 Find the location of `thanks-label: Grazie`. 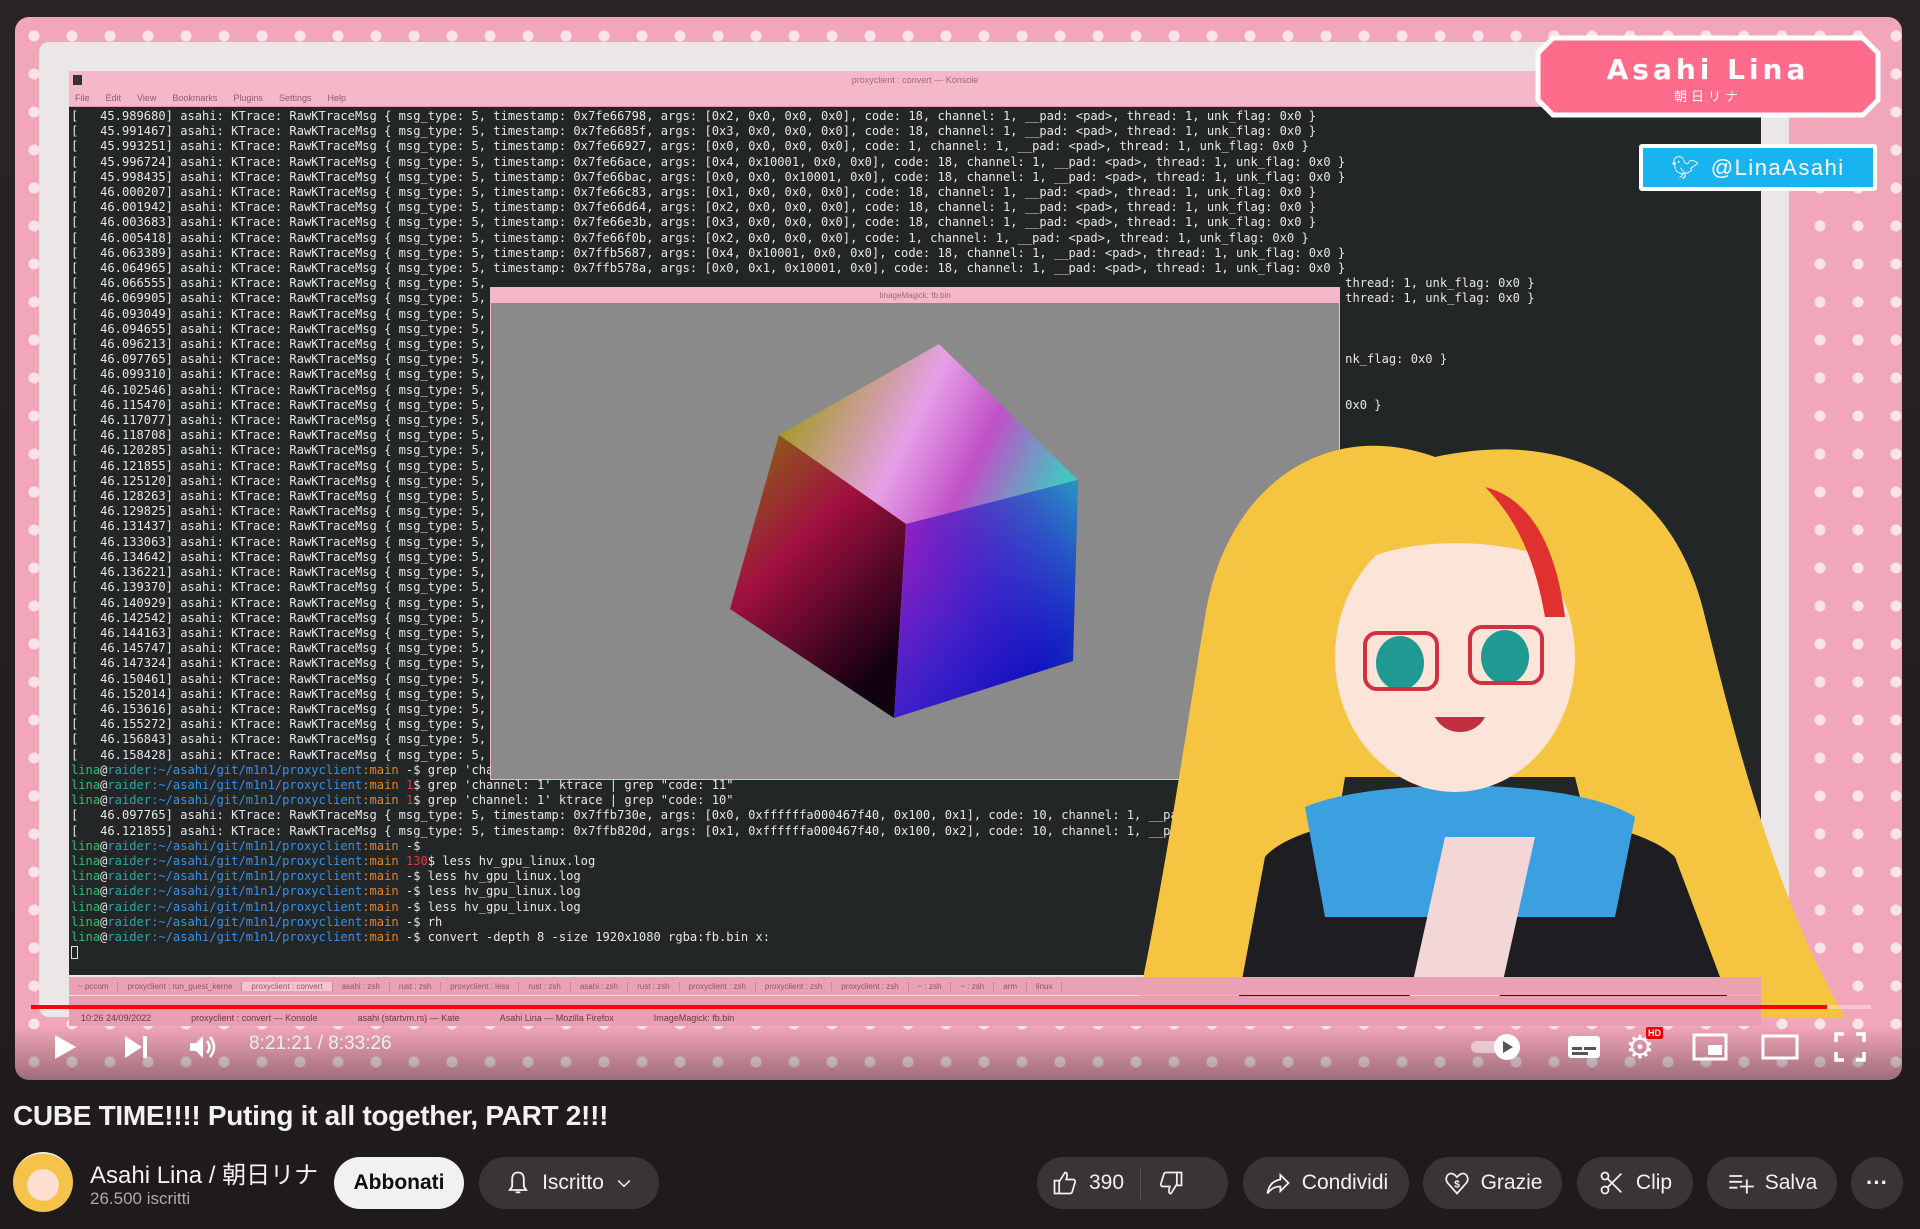

thanks-label: Grazie is located at coordinates (1511, 1182).